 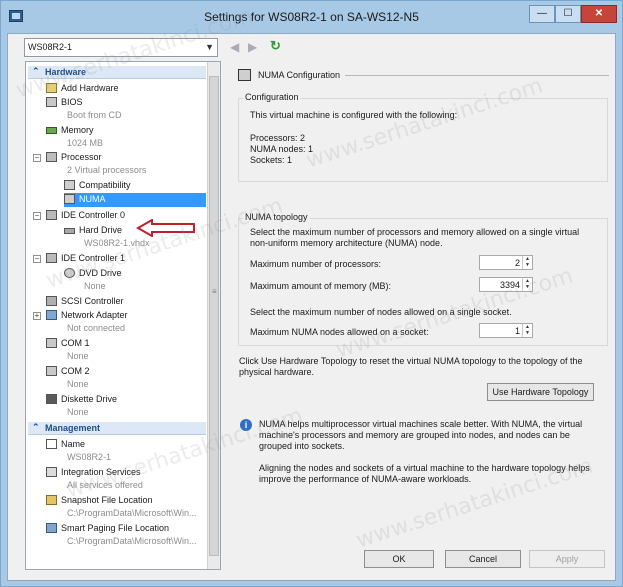 I want to click on processors-line: Processors: 2, so click(x=278, y=138).